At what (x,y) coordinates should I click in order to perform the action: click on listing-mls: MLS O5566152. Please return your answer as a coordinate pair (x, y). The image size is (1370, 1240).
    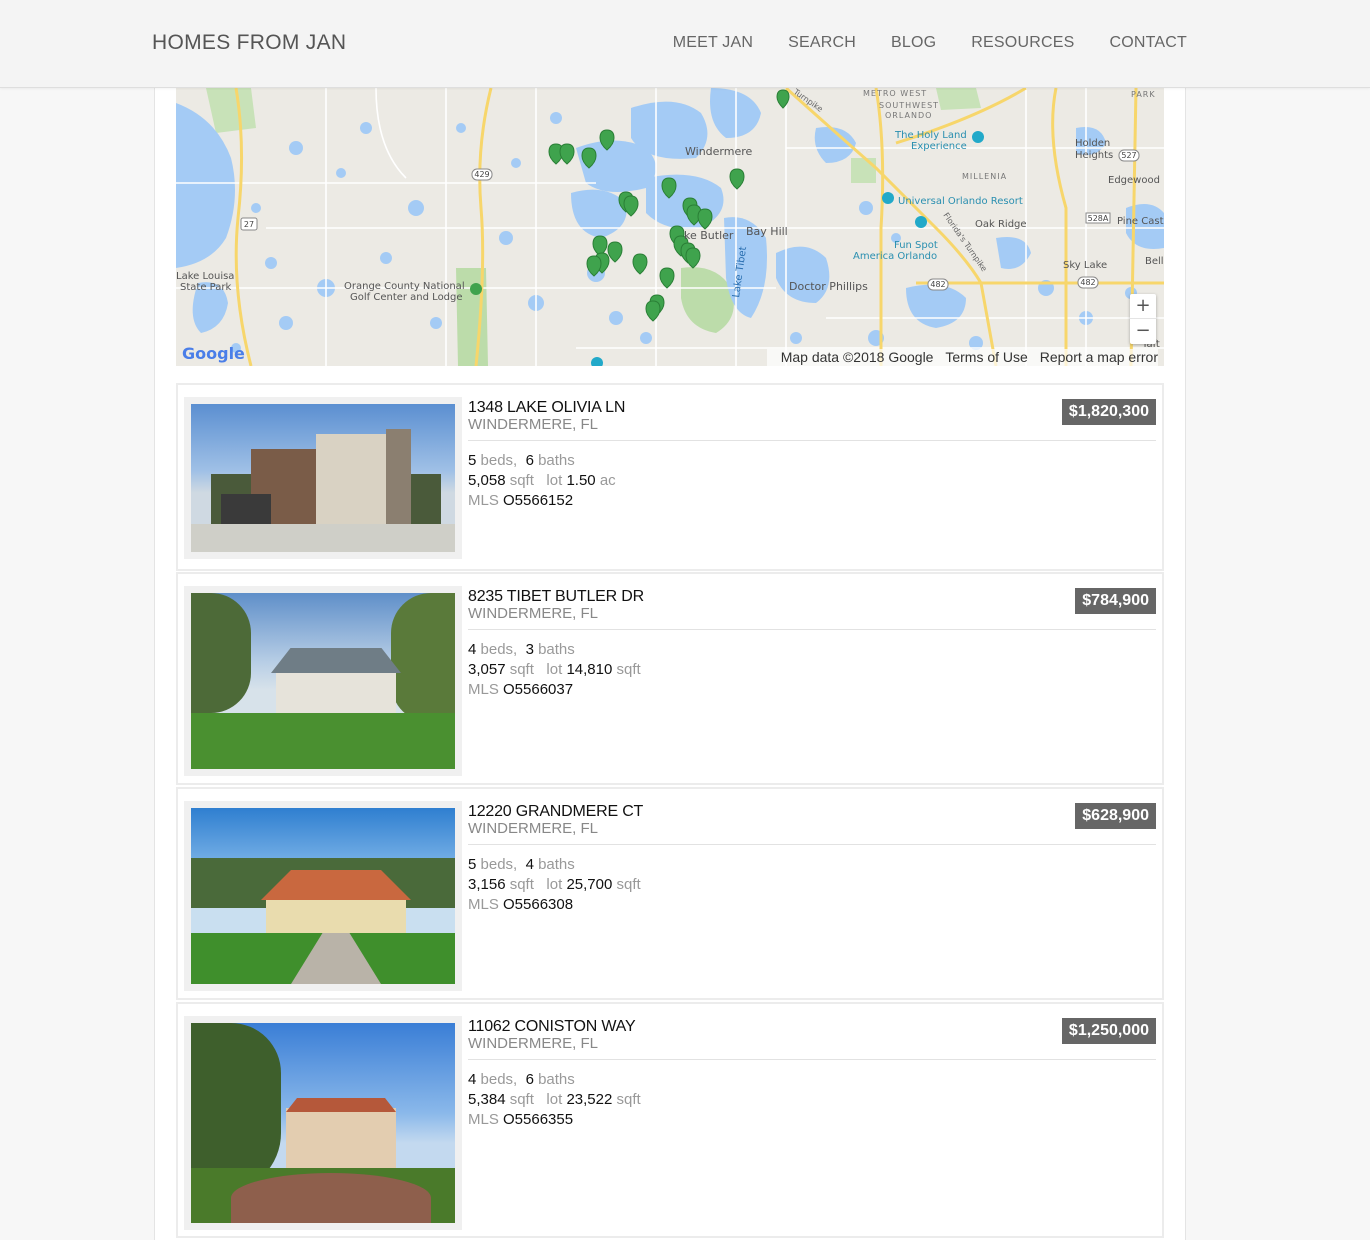
    Looking at the image, I should click on (521, 500).